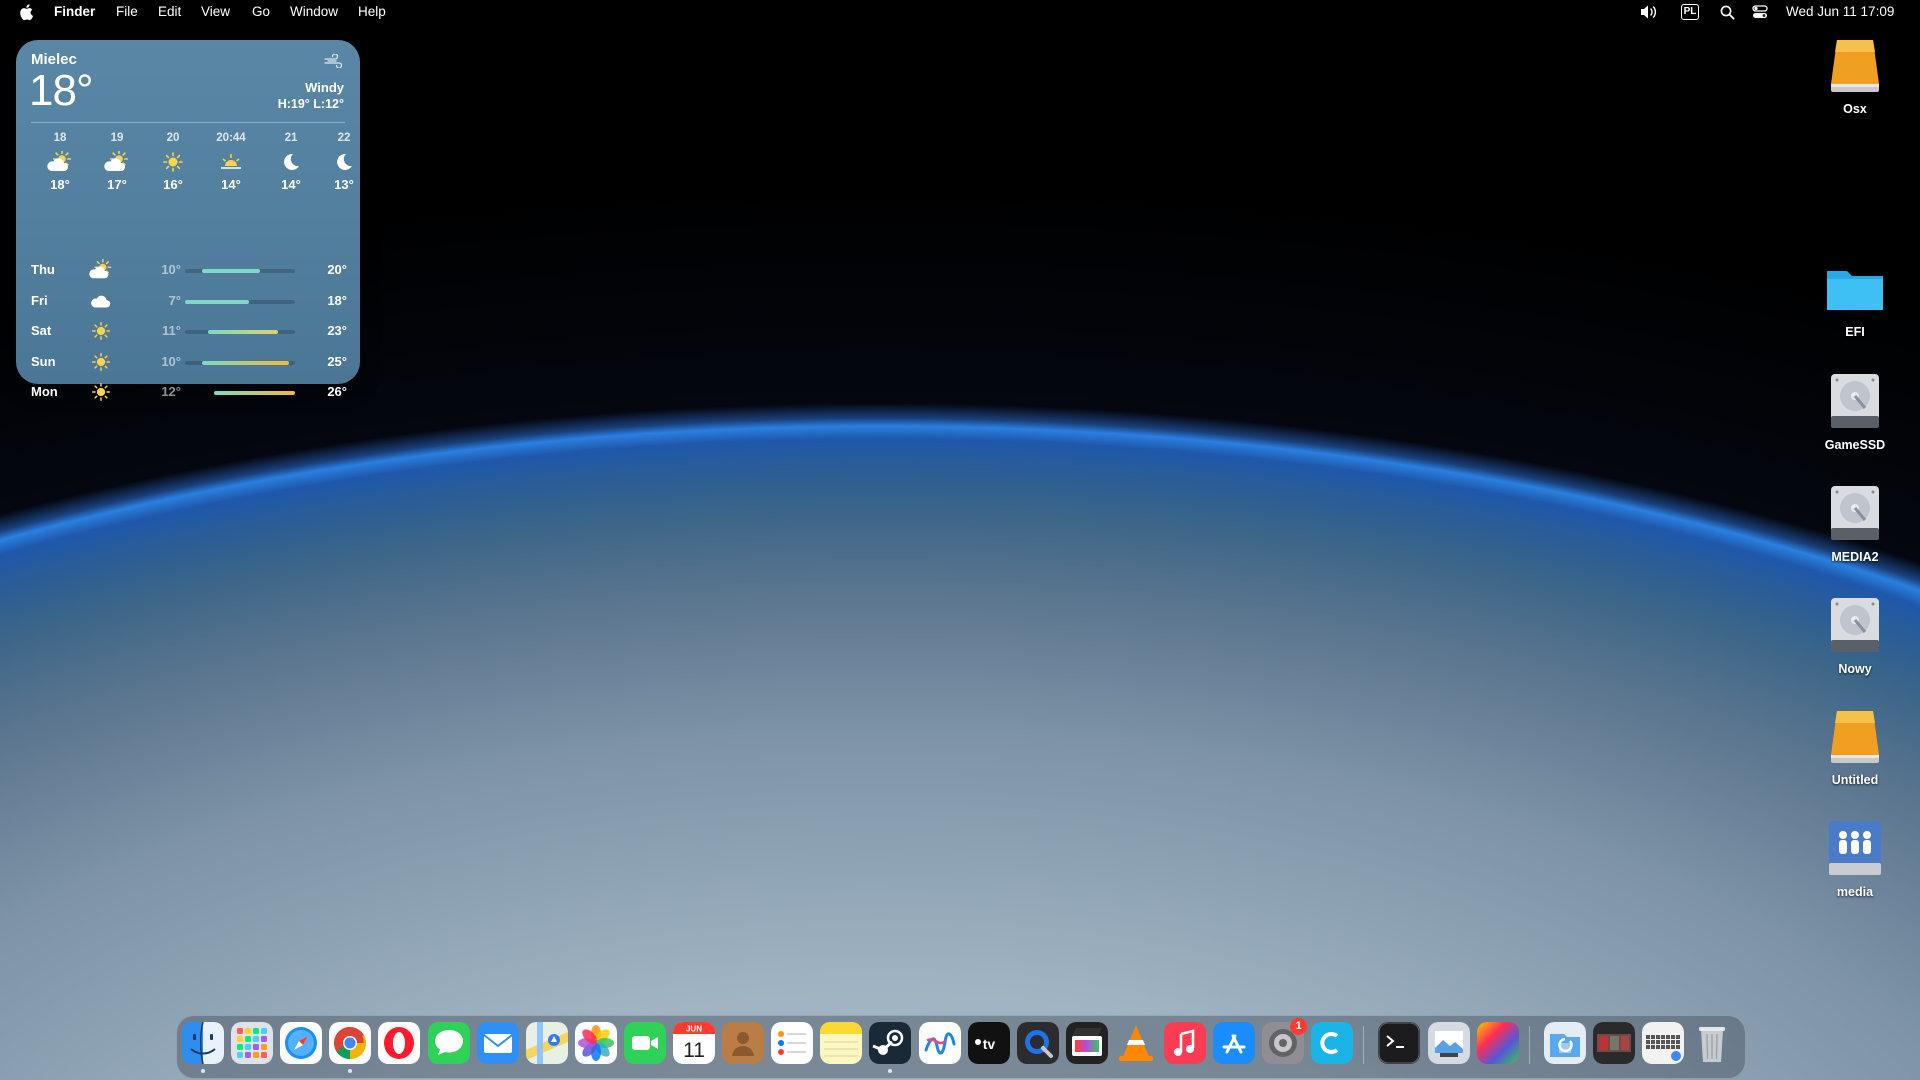 Image resolution: width=1920 pixels, height=1080 pixels. I want to click on dock-color-picker-icon, so click(1497, 1043).